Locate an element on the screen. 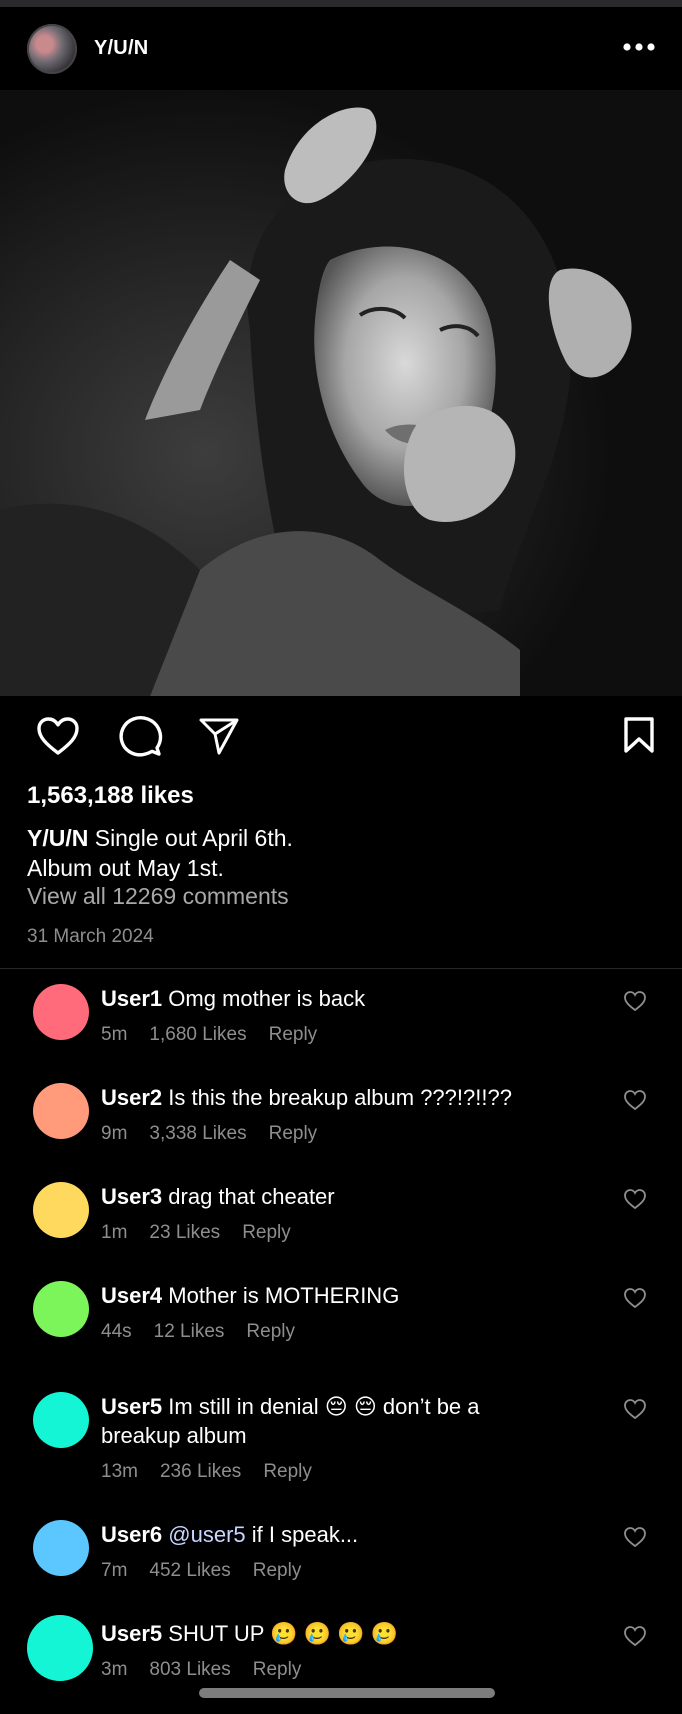  comment-body: Is this the breakup album ???!?!!?? is located at coordinates (340, 1097).